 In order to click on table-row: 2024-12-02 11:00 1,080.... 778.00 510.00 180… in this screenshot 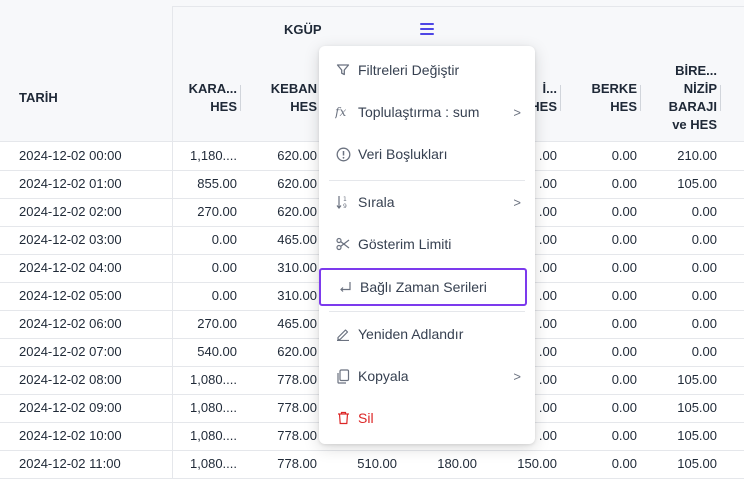, I will do `click(372, 464)`.